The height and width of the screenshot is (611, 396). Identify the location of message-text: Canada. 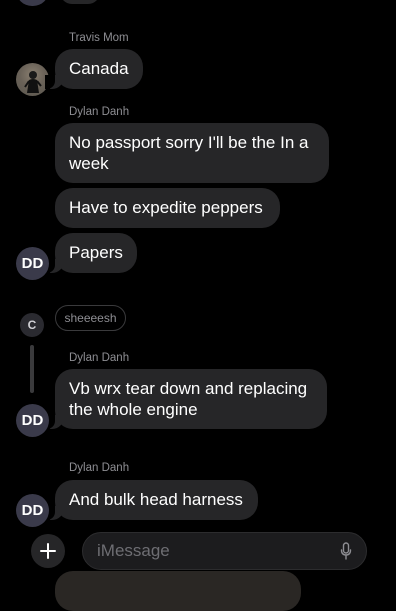
(99, 68).